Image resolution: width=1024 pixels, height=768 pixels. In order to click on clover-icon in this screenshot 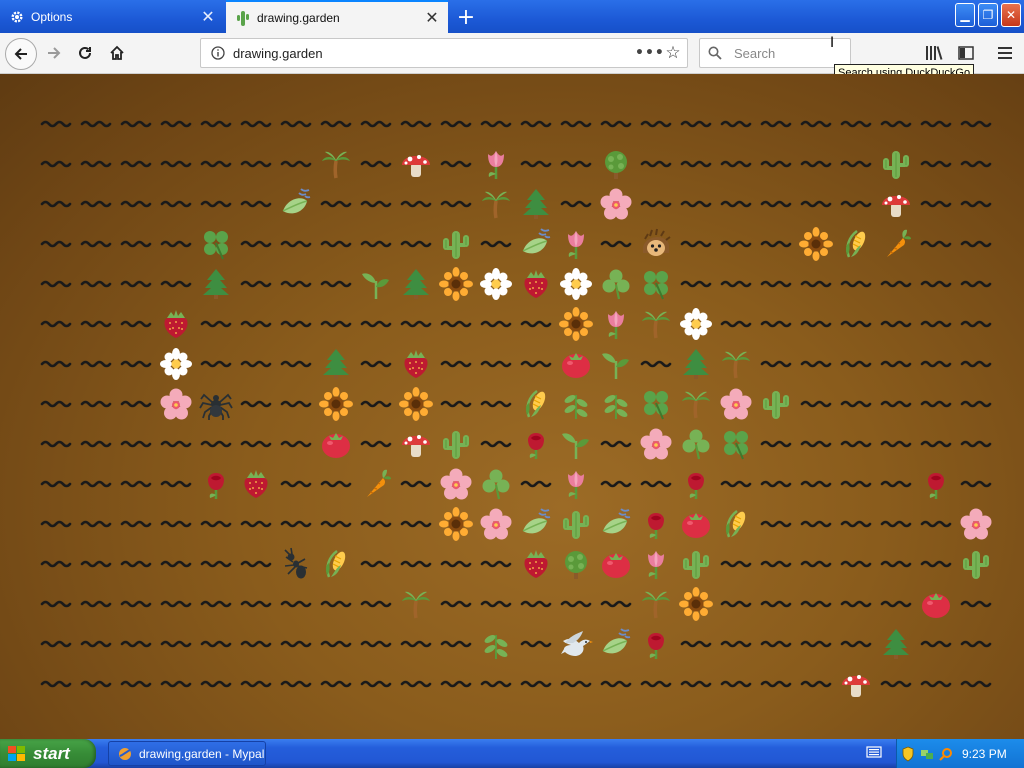, I will do `click(736, 444)`.